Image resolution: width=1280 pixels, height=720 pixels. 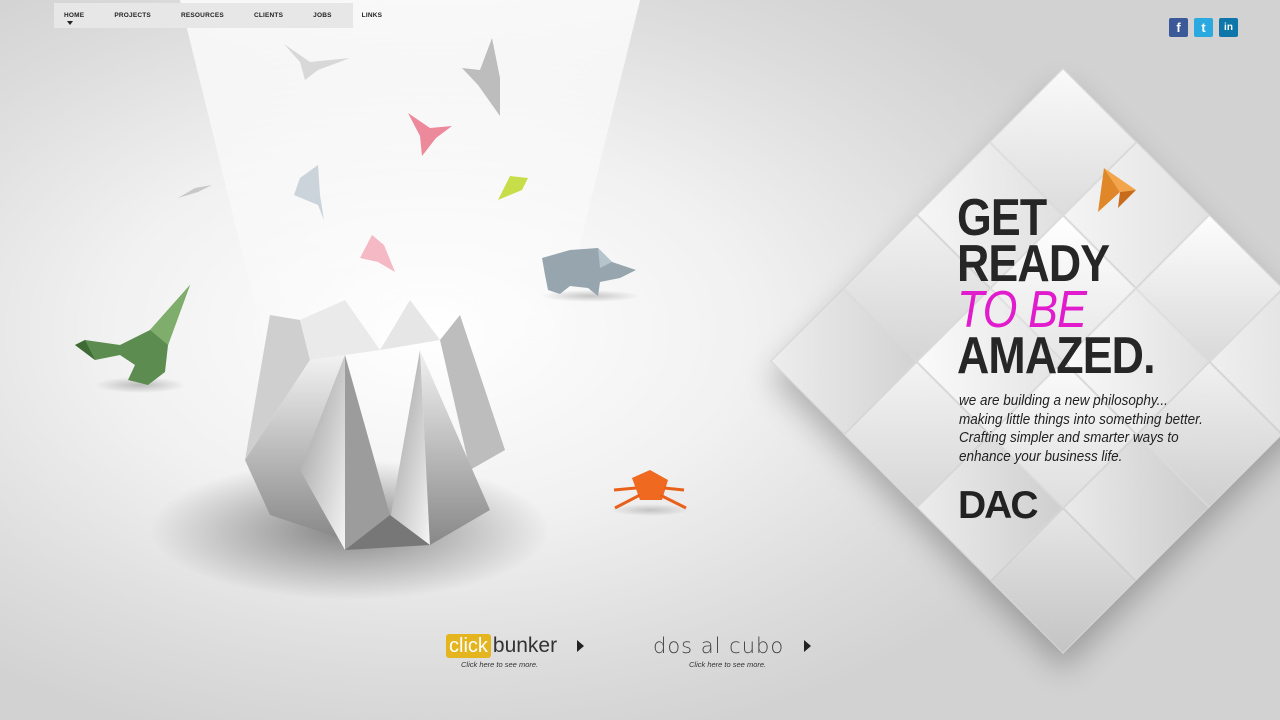 What do you see at coordinates (1041, 456) in the screenshot?
I see `tagline-line: enhance your business life.` at bounding box center [1041, 456].